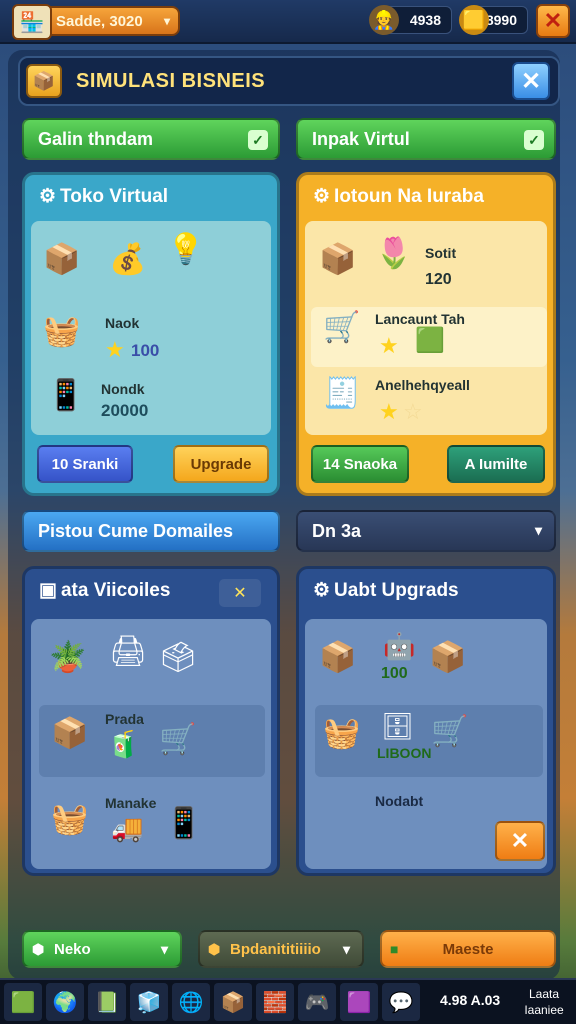 This screenshot has width=576, height=1024. Describe the element at coordinates (32, 22) in the screenshot. I see `store-avatar-icon: 🏪` at that location.